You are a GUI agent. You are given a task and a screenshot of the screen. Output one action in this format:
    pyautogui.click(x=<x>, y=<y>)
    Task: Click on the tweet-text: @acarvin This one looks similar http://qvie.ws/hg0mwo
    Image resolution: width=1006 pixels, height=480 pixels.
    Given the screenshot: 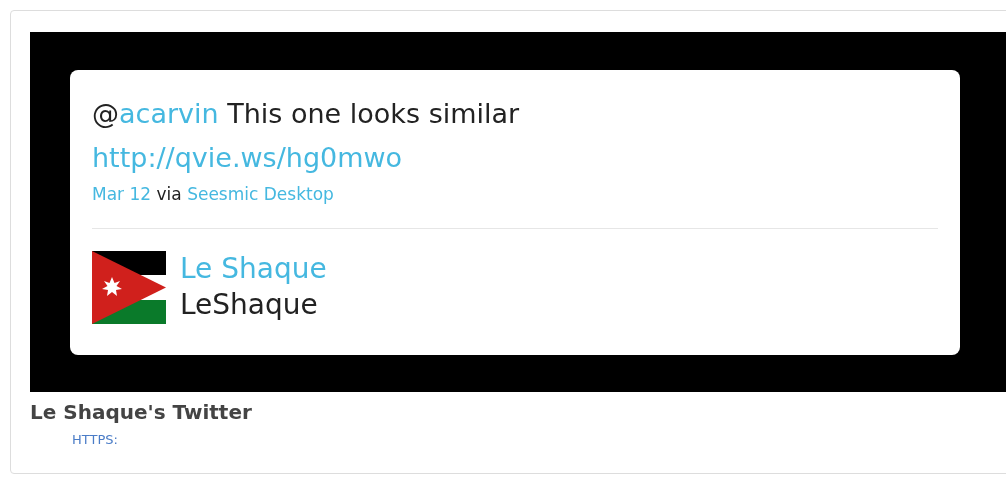 What is the action you would take?
    pyautogui.click(x=306, y=136)
    